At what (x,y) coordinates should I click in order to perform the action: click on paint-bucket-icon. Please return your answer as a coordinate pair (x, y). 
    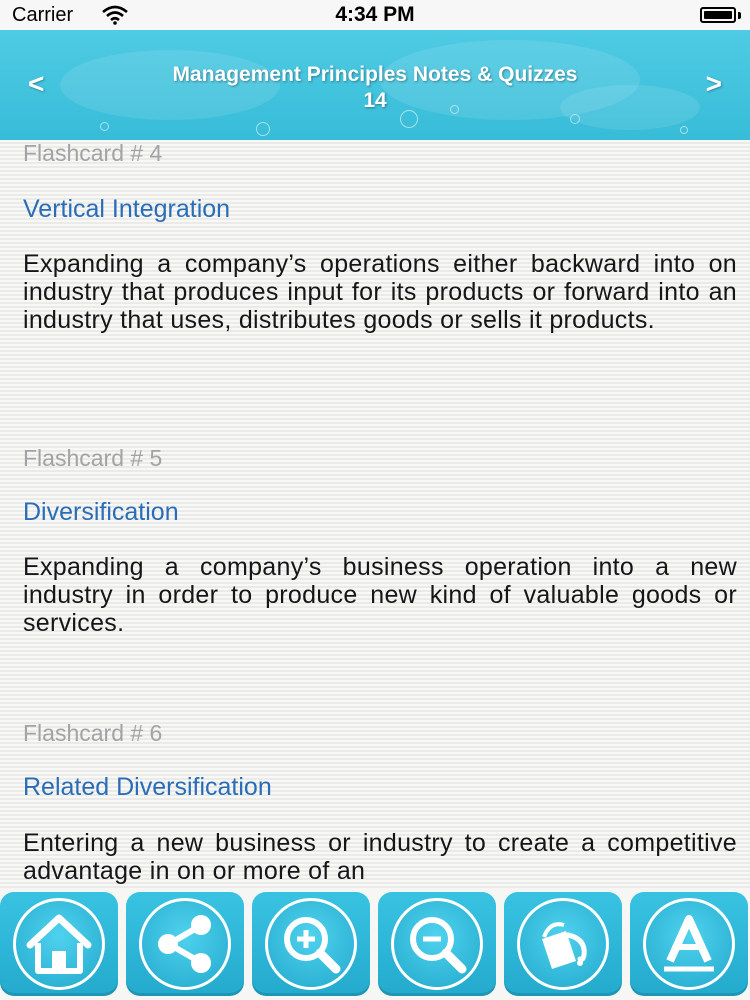
    Looking at the image, I should click on (564, 945).